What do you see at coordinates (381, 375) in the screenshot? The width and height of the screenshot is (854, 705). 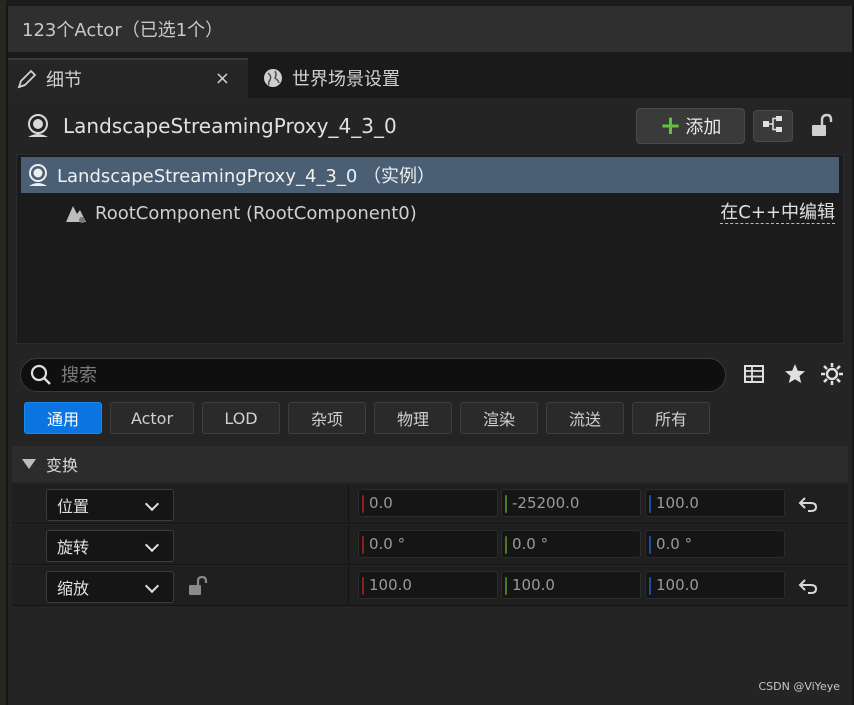 I see `search-input` at bounding box center [381, 375].